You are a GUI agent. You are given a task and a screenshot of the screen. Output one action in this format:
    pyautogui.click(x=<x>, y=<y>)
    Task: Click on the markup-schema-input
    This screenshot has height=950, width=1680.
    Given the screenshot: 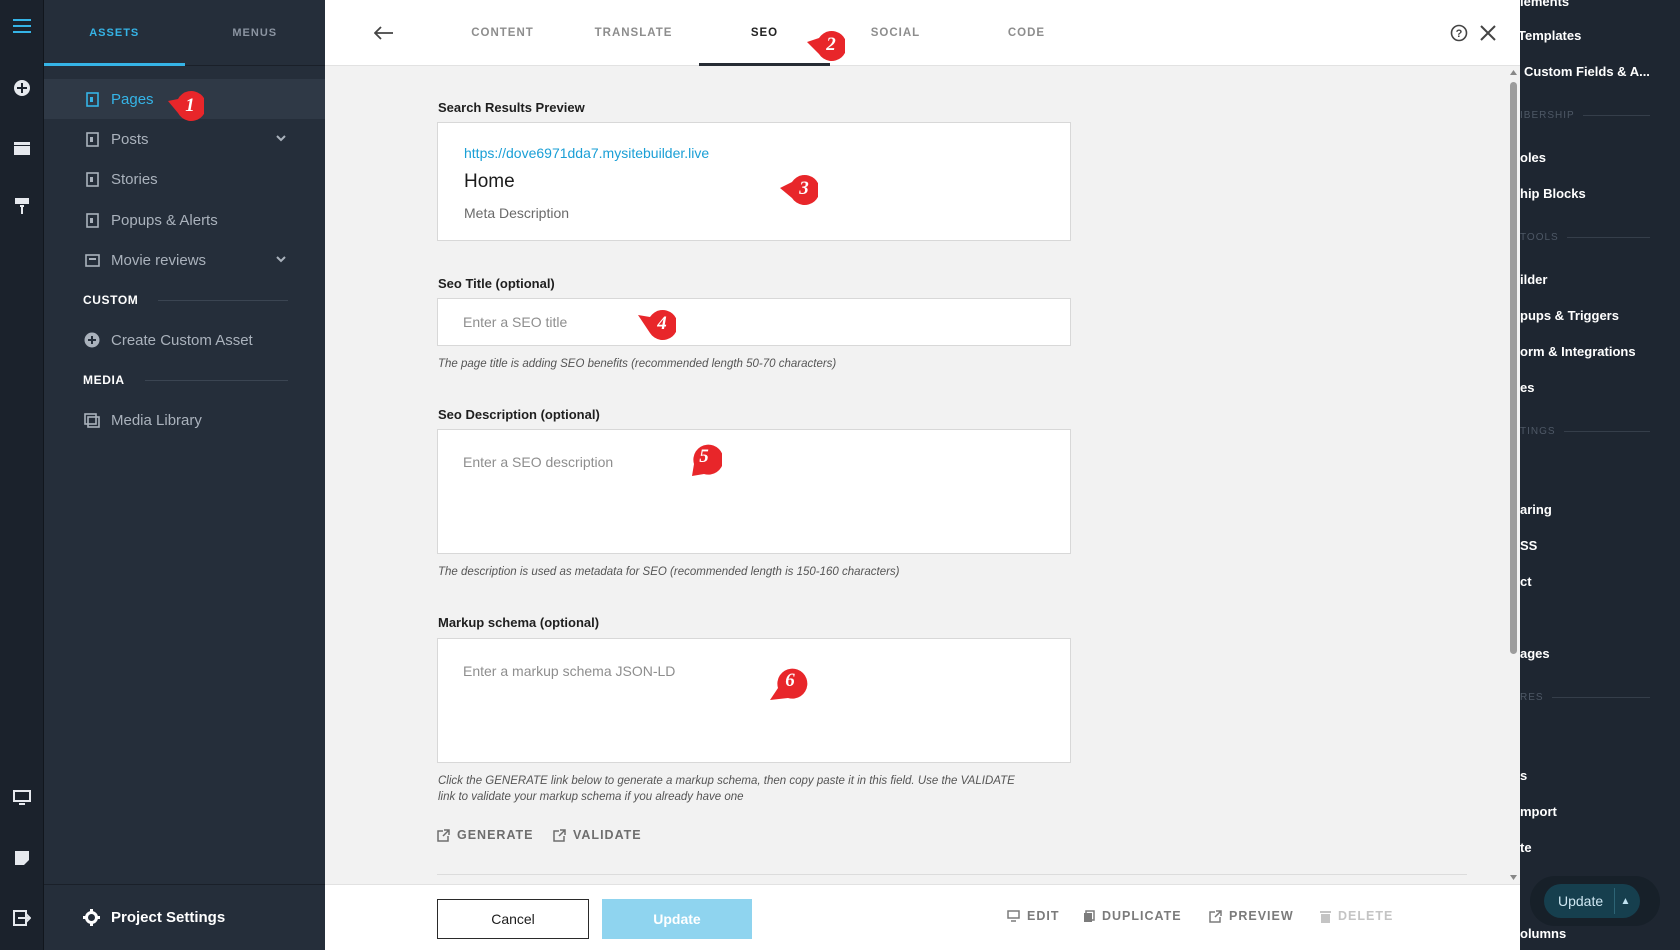 What is the action you would take?
    pyautogui.click(x=754, y=700)
    